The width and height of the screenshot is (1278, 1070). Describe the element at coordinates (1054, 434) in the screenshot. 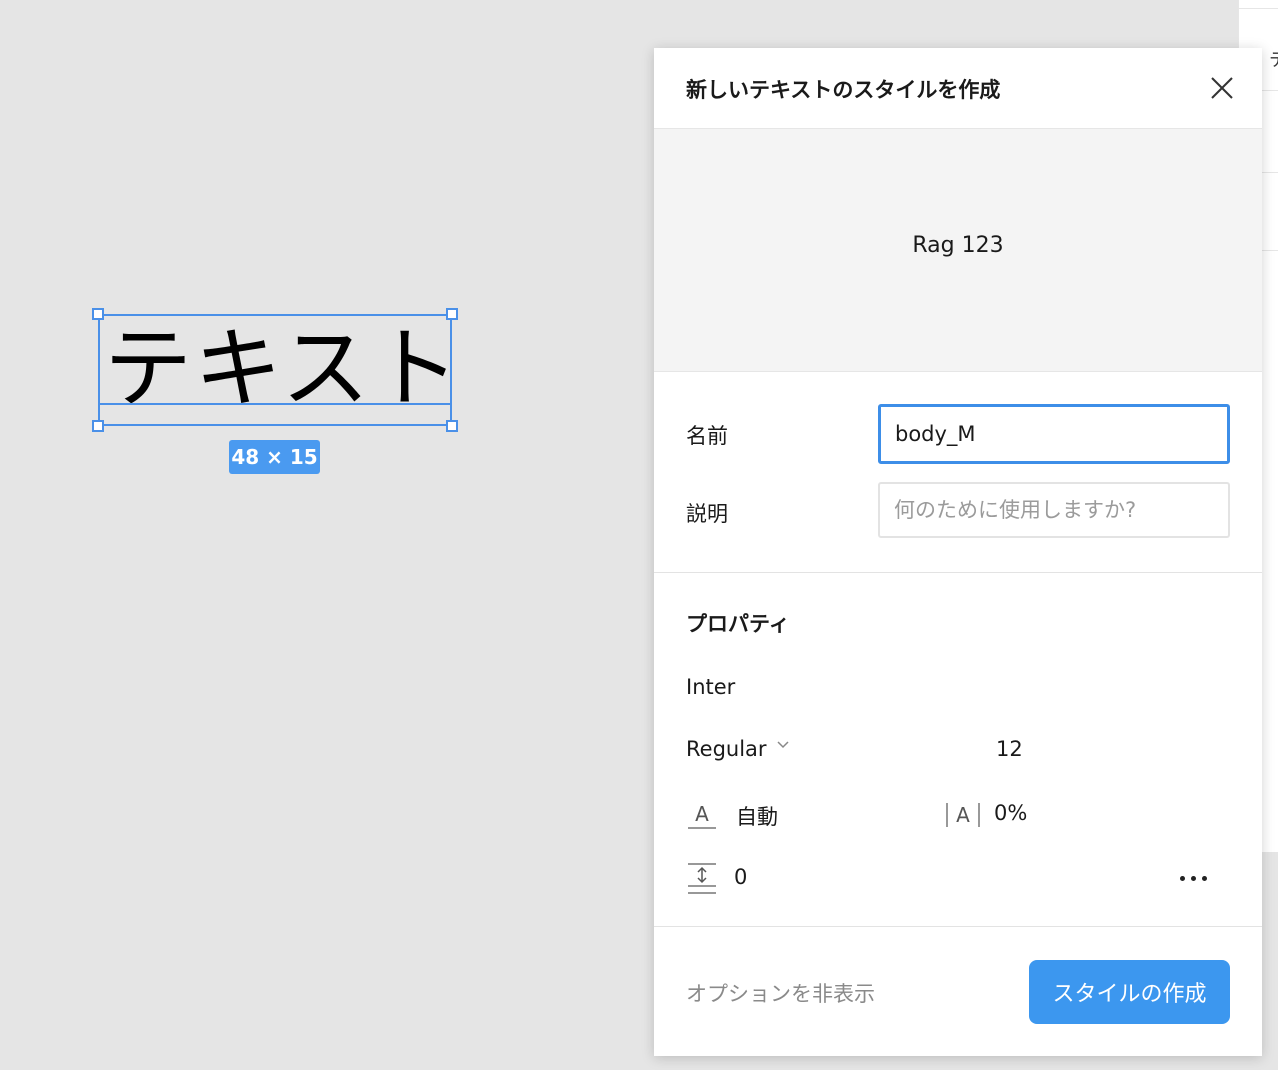

I see `name-input` at that location.